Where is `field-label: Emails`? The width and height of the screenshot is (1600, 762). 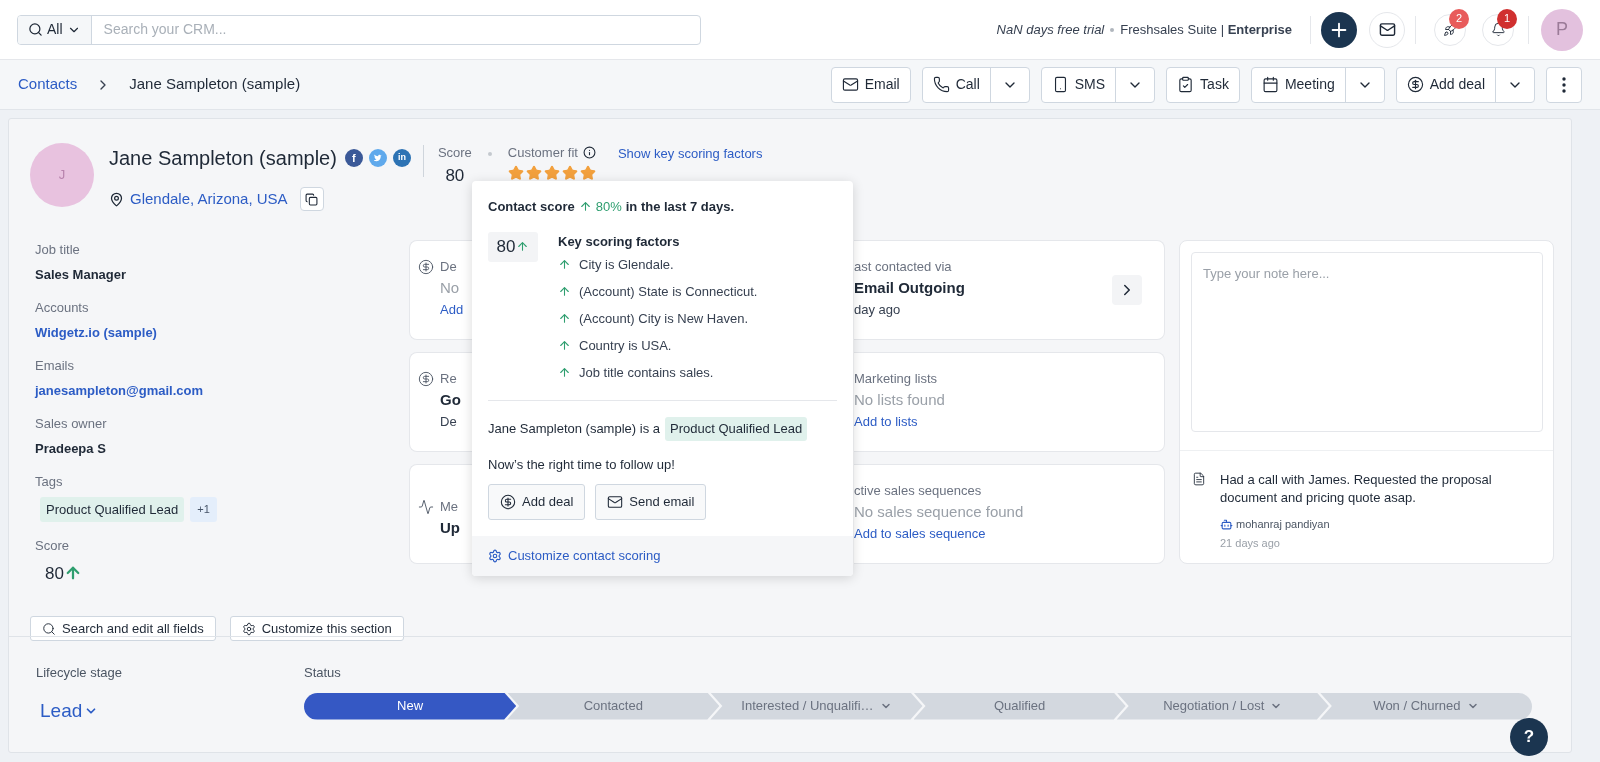 field-label: Emails is located at coordinates (55, 366).